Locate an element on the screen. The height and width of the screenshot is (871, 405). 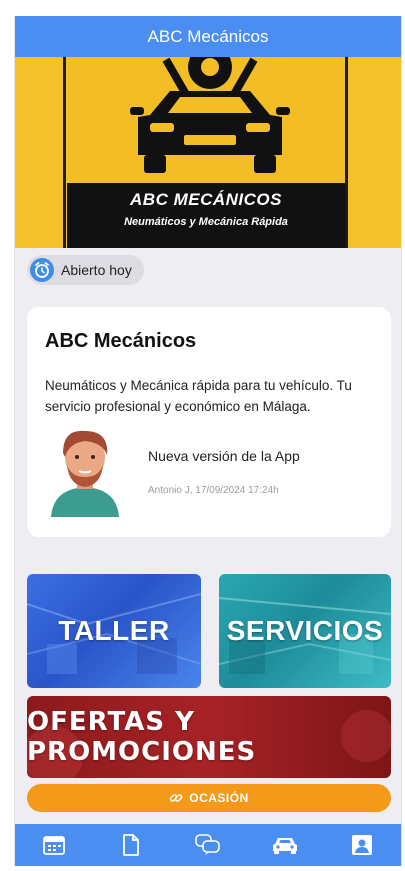
chat-icon is located at coordinates (207, 844).